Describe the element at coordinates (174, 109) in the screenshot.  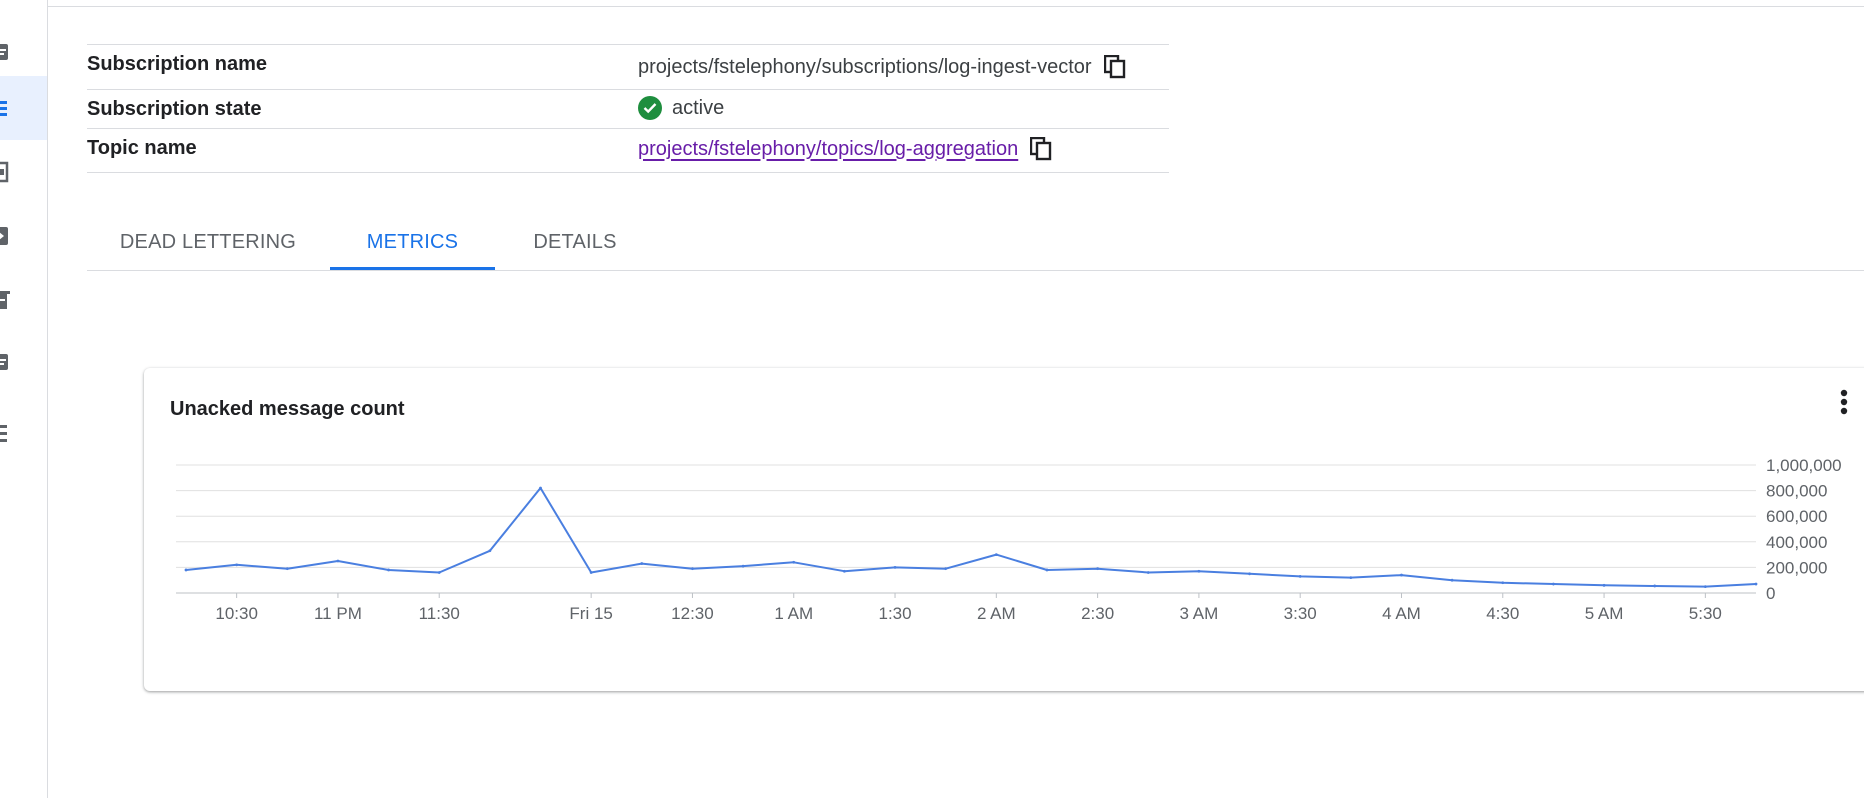
I see `subscription-state-label: Subscription state` at that location.